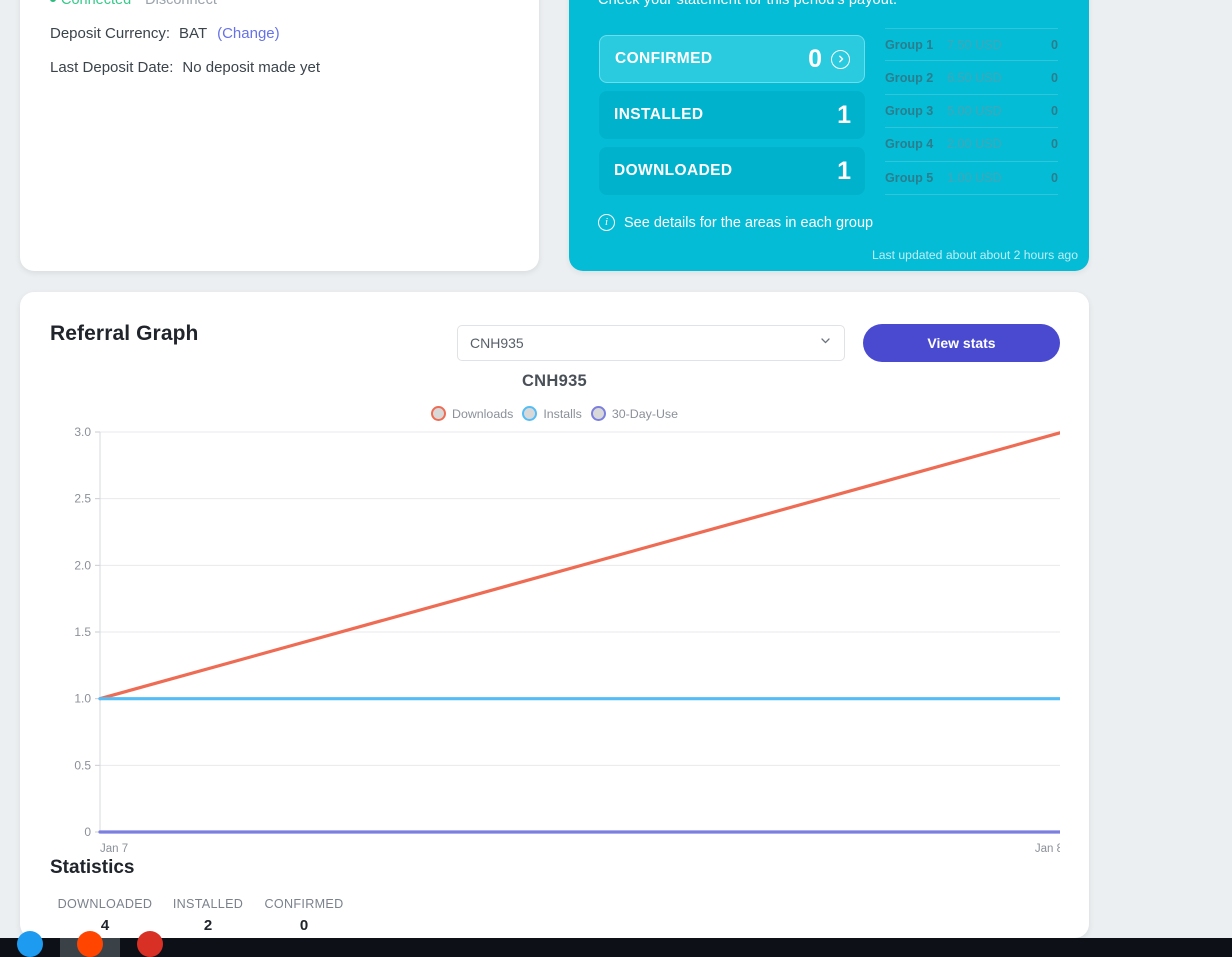  What do you see at coordinates (284, 5) in the screenshot?
I see `connection-status-row: Connected Disconnect` at bounding box center [284, 5].